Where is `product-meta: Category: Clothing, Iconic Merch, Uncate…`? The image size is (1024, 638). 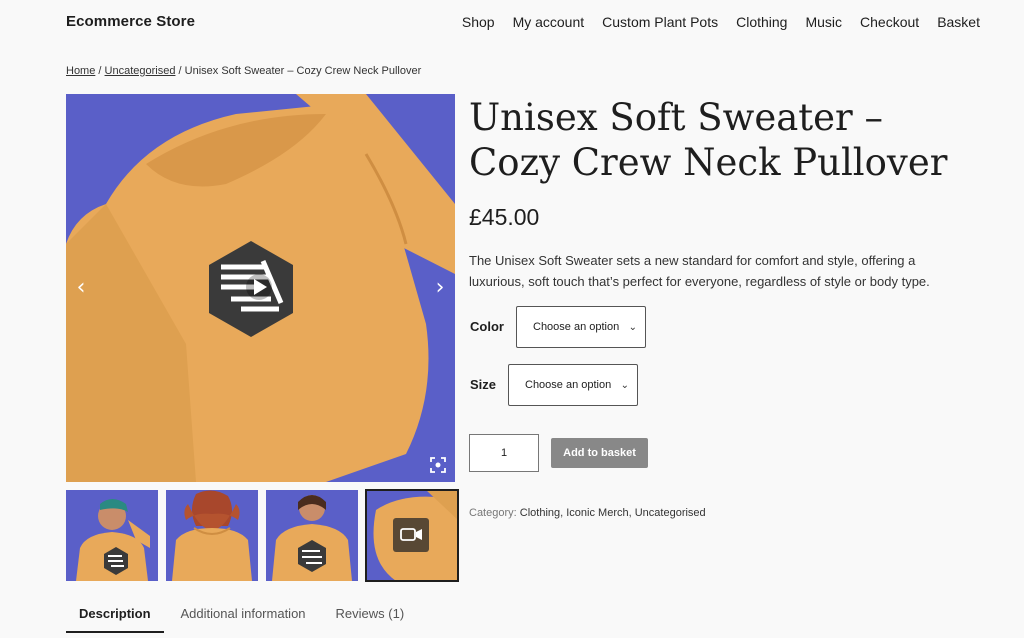
product-meta: Category: Clothing, Iconic Merch, Uncate… is located at coordinates (587, 513).